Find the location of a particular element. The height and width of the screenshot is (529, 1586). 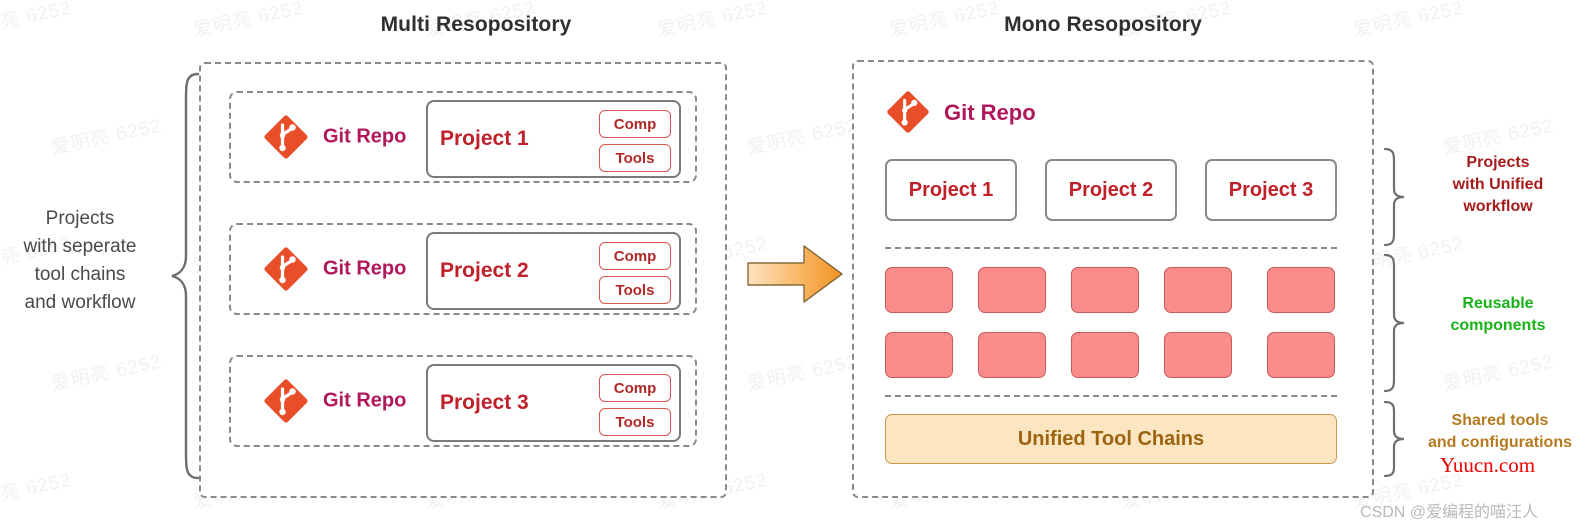

project-card: Project 1 Comp Tools is located at coordinates (553, 139).